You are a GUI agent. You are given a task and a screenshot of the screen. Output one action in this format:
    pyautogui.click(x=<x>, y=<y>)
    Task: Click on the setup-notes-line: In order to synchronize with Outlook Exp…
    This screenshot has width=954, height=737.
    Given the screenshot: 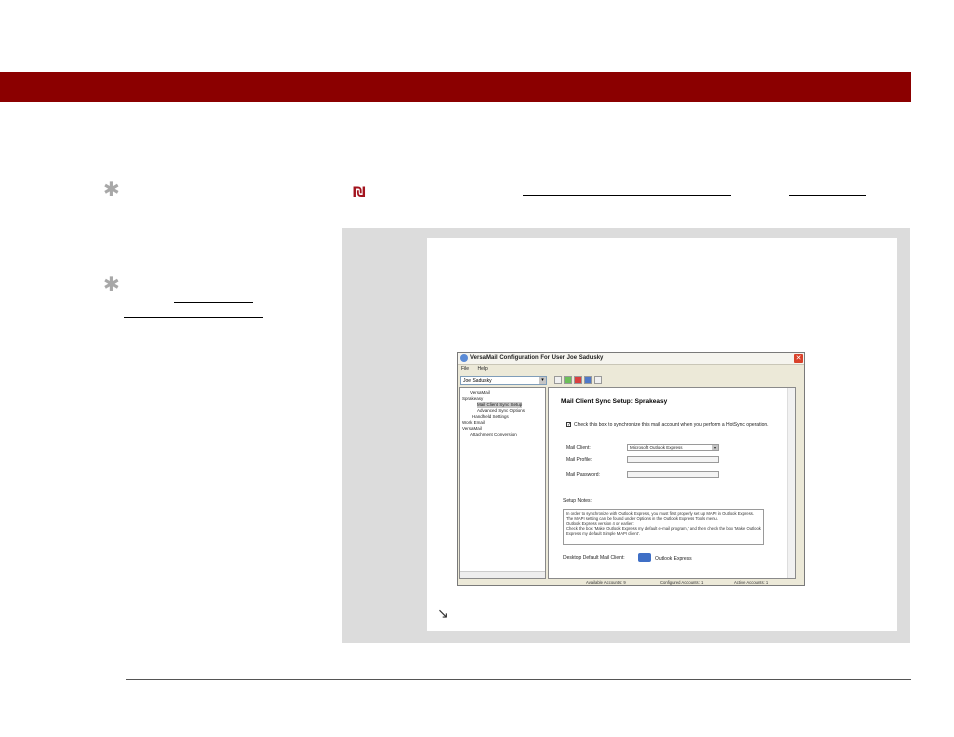 What is the action you would take?
    pyautogui.click(x=660, y=516)
    